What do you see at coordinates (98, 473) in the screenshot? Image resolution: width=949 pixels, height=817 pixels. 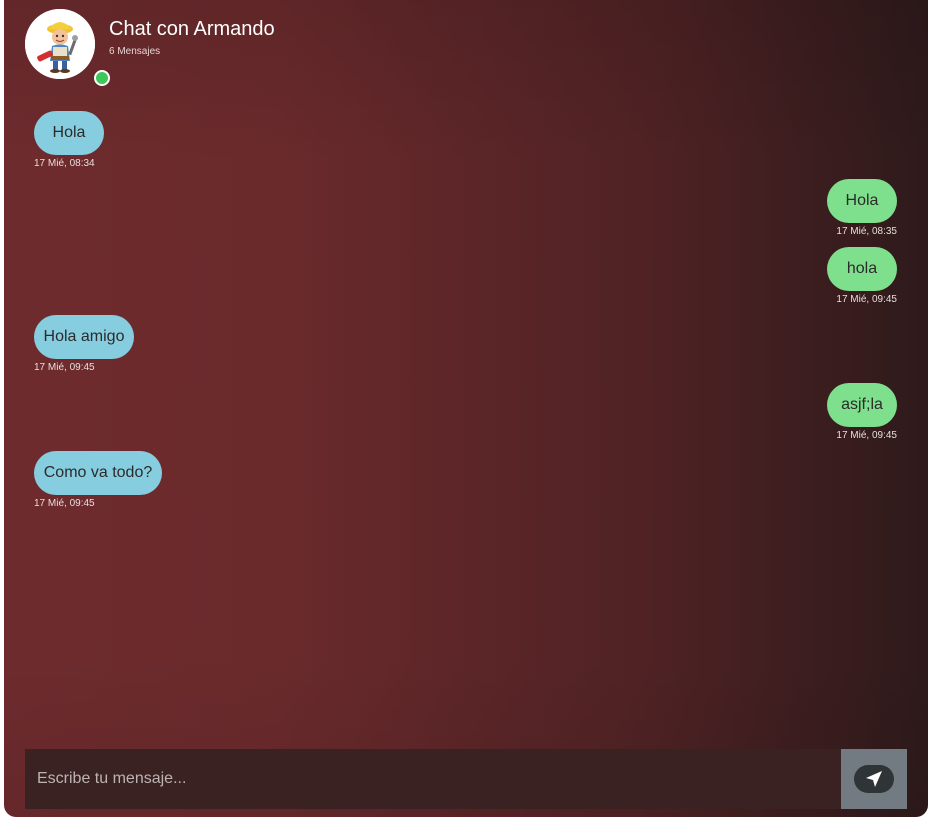 I see `message-bubble: Como va todo?` at bounding box center [98, 473].